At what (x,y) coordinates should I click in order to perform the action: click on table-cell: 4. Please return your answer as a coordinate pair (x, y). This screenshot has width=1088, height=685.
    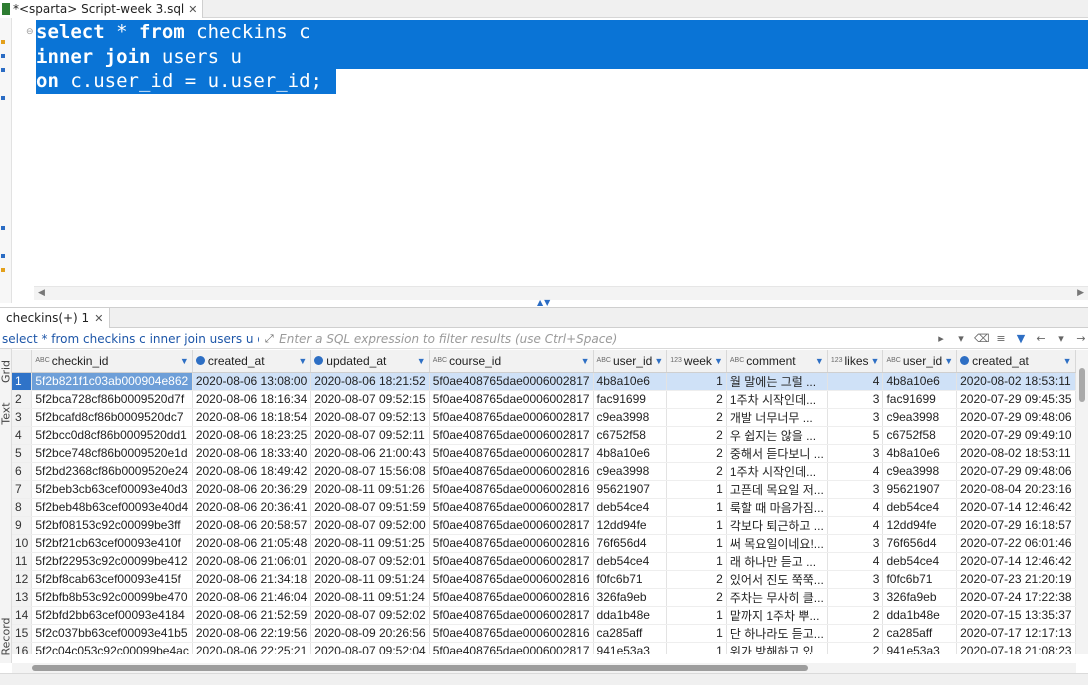
    Looking at the image, I should click on (855, 561).